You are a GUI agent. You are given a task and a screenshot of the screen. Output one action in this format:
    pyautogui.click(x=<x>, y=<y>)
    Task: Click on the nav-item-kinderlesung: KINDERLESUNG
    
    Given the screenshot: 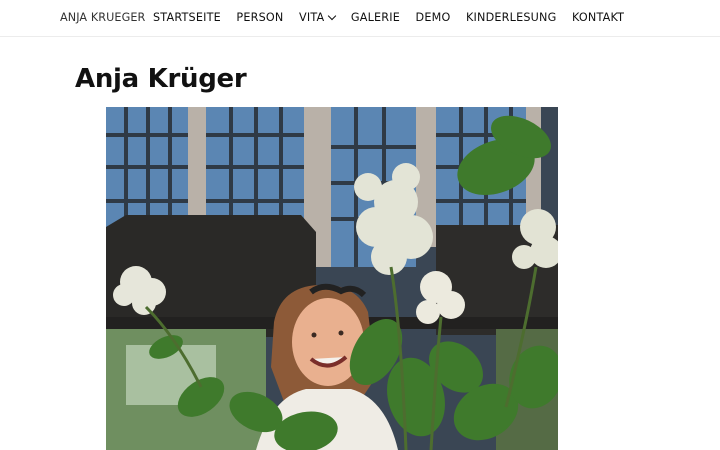 What is the action you would take?
    pyautogui.click(x=511, y=17)
    